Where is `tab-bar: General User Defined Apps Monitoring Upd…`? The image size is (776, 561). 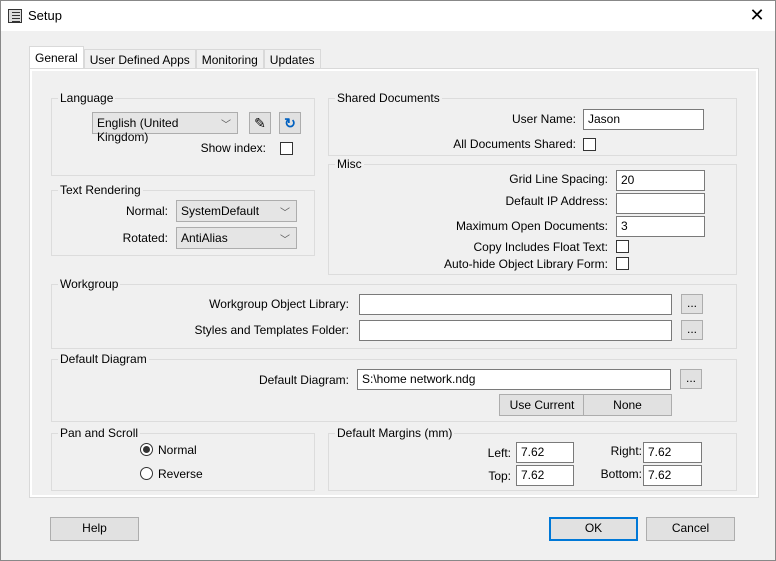
tab-bar: General User Defined Apps Monitoring Upd… is located at coordinates (175, 58).